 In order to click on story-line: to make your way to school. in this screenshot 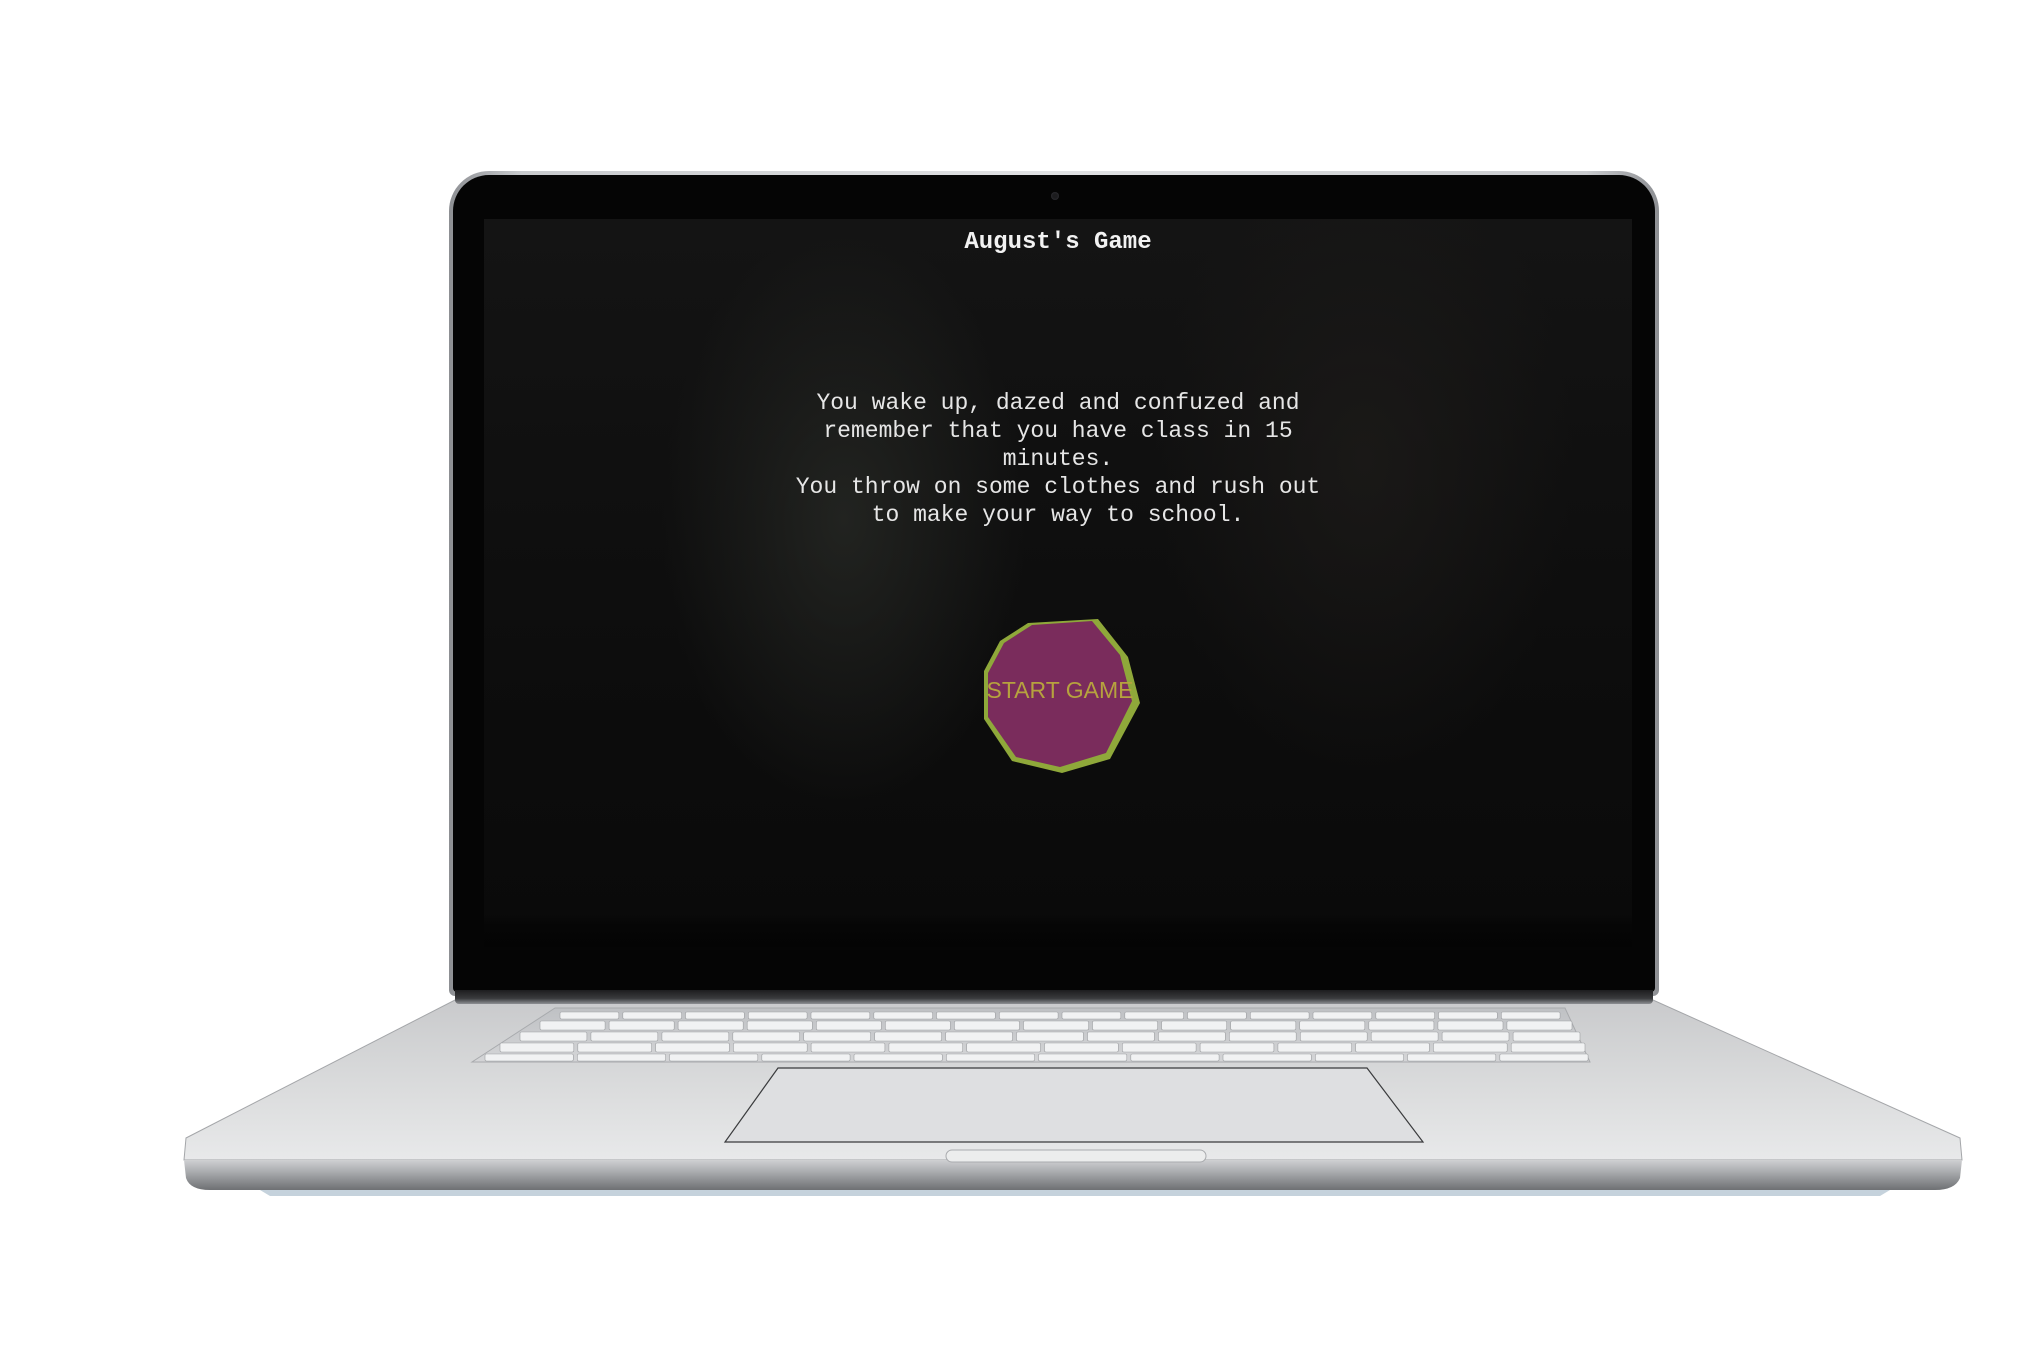, I will do `click(1058, 515)`.